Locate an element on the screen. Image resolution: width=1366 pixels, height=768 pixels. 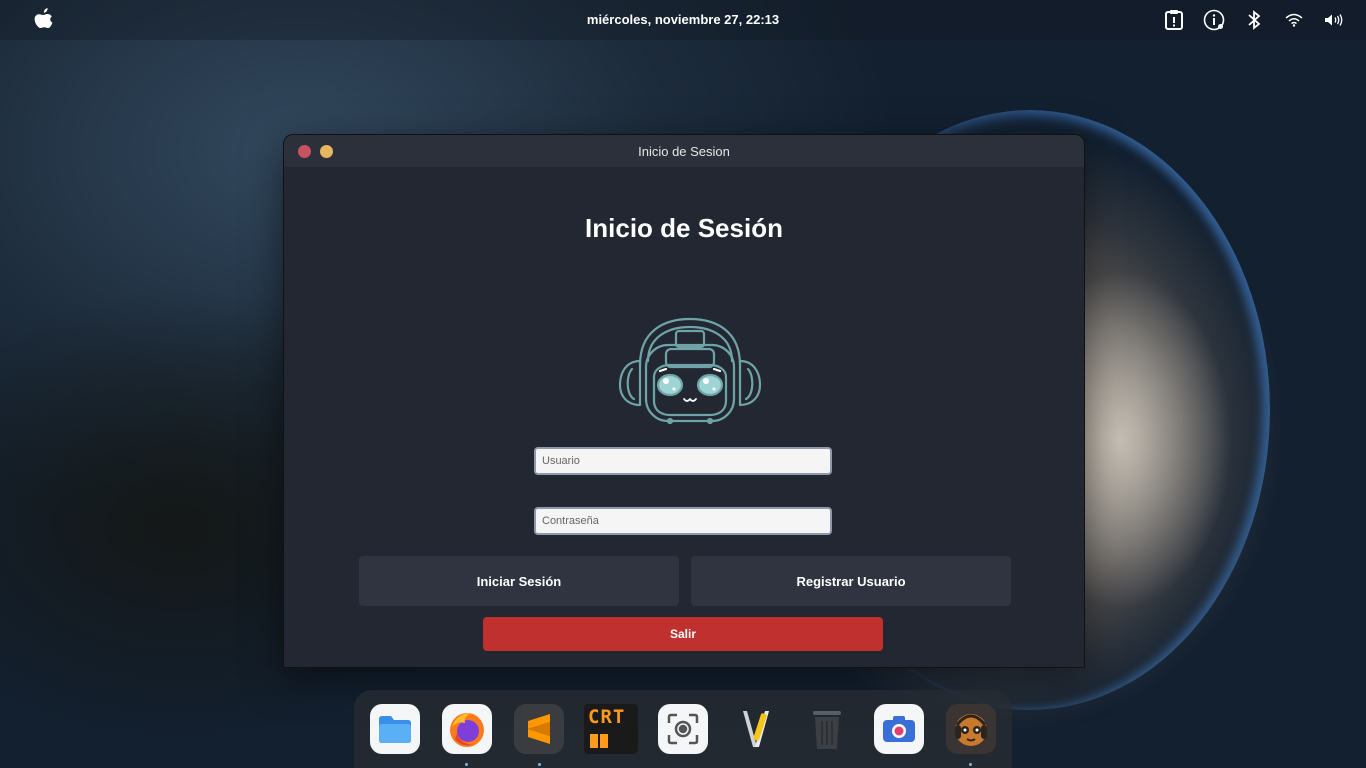
robot-mascot-icon is located at coordinates (690, 371).